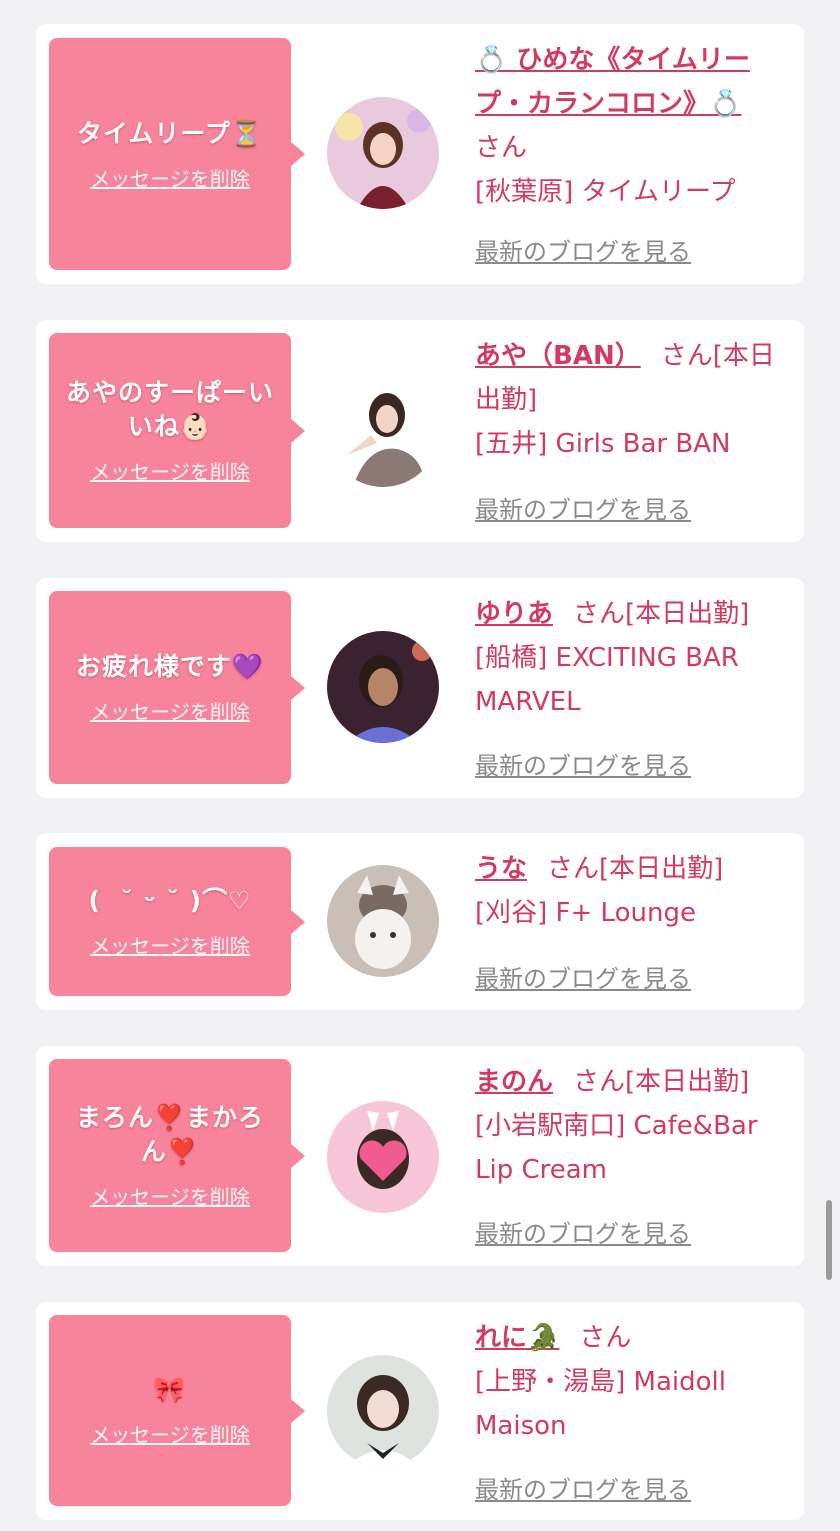 The image size is (840, 1531). Describe the element at coordinates (177, 154) in the screenshot. I see `message-bubble: タイムリープ⏳ メッセージを削除` at that location.